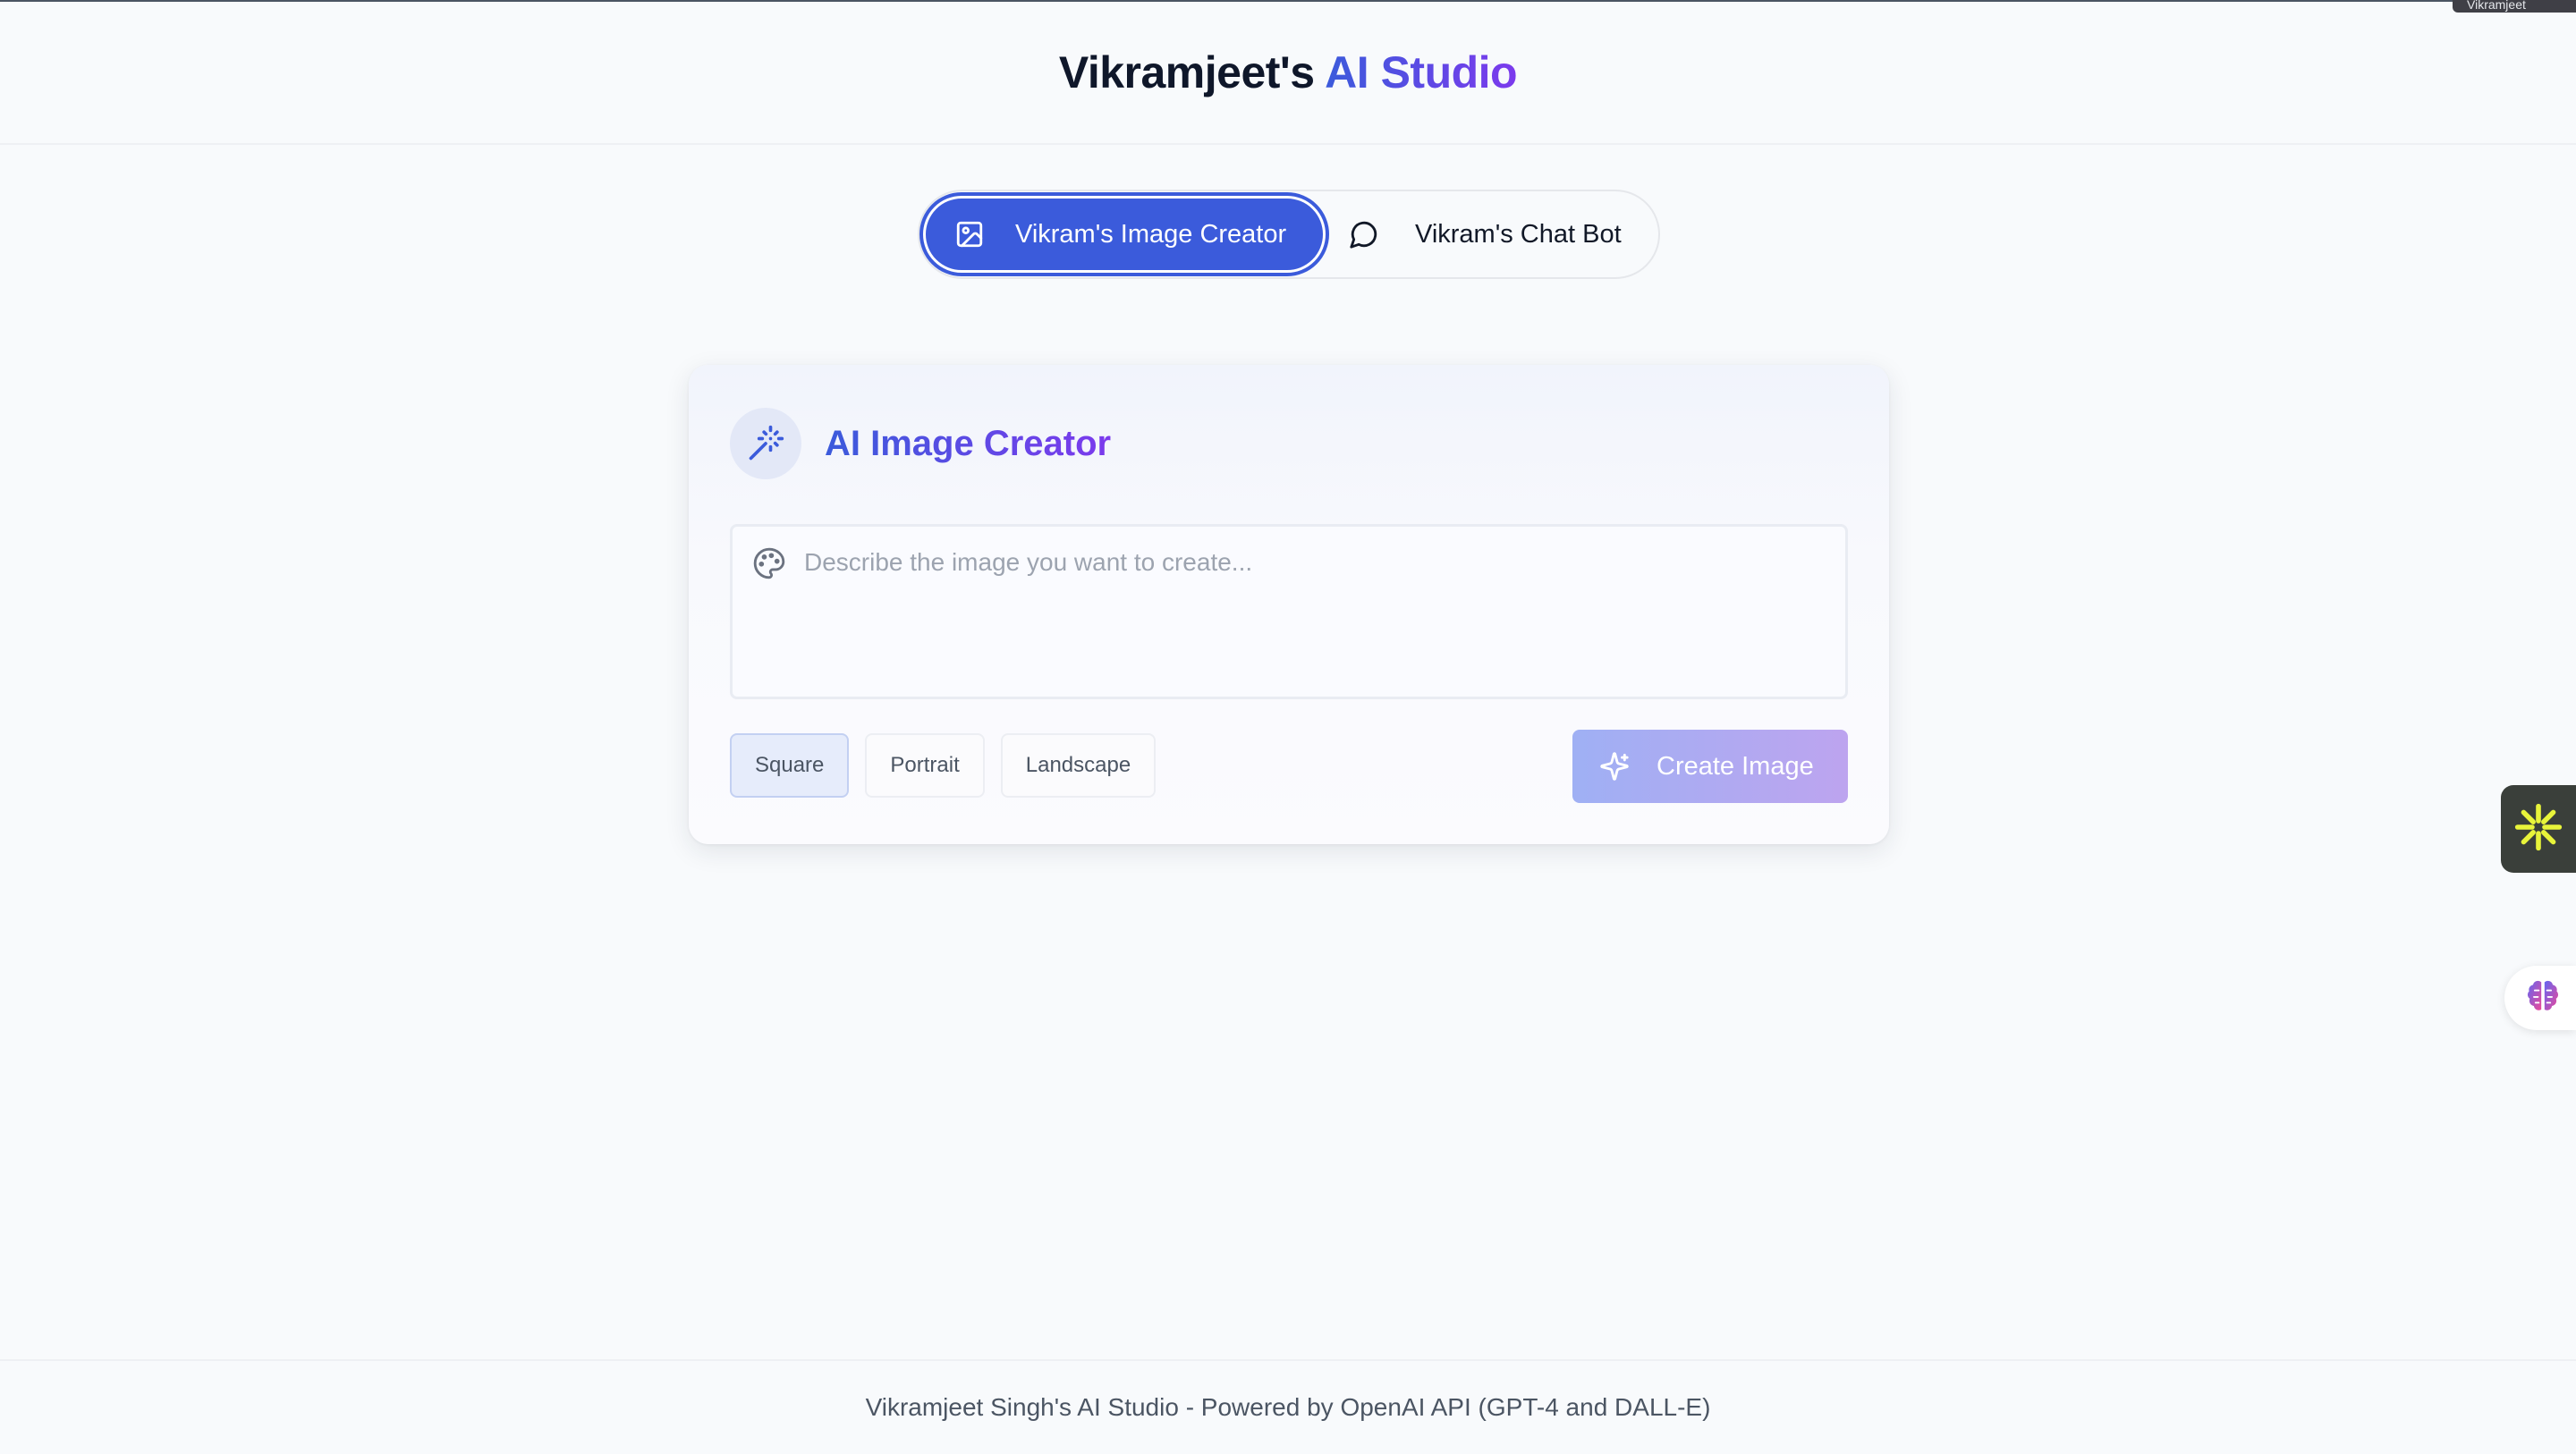  Describe the element at coordinates (765, 443) in the screenshot. I see `magic-wand-icon` at that location.